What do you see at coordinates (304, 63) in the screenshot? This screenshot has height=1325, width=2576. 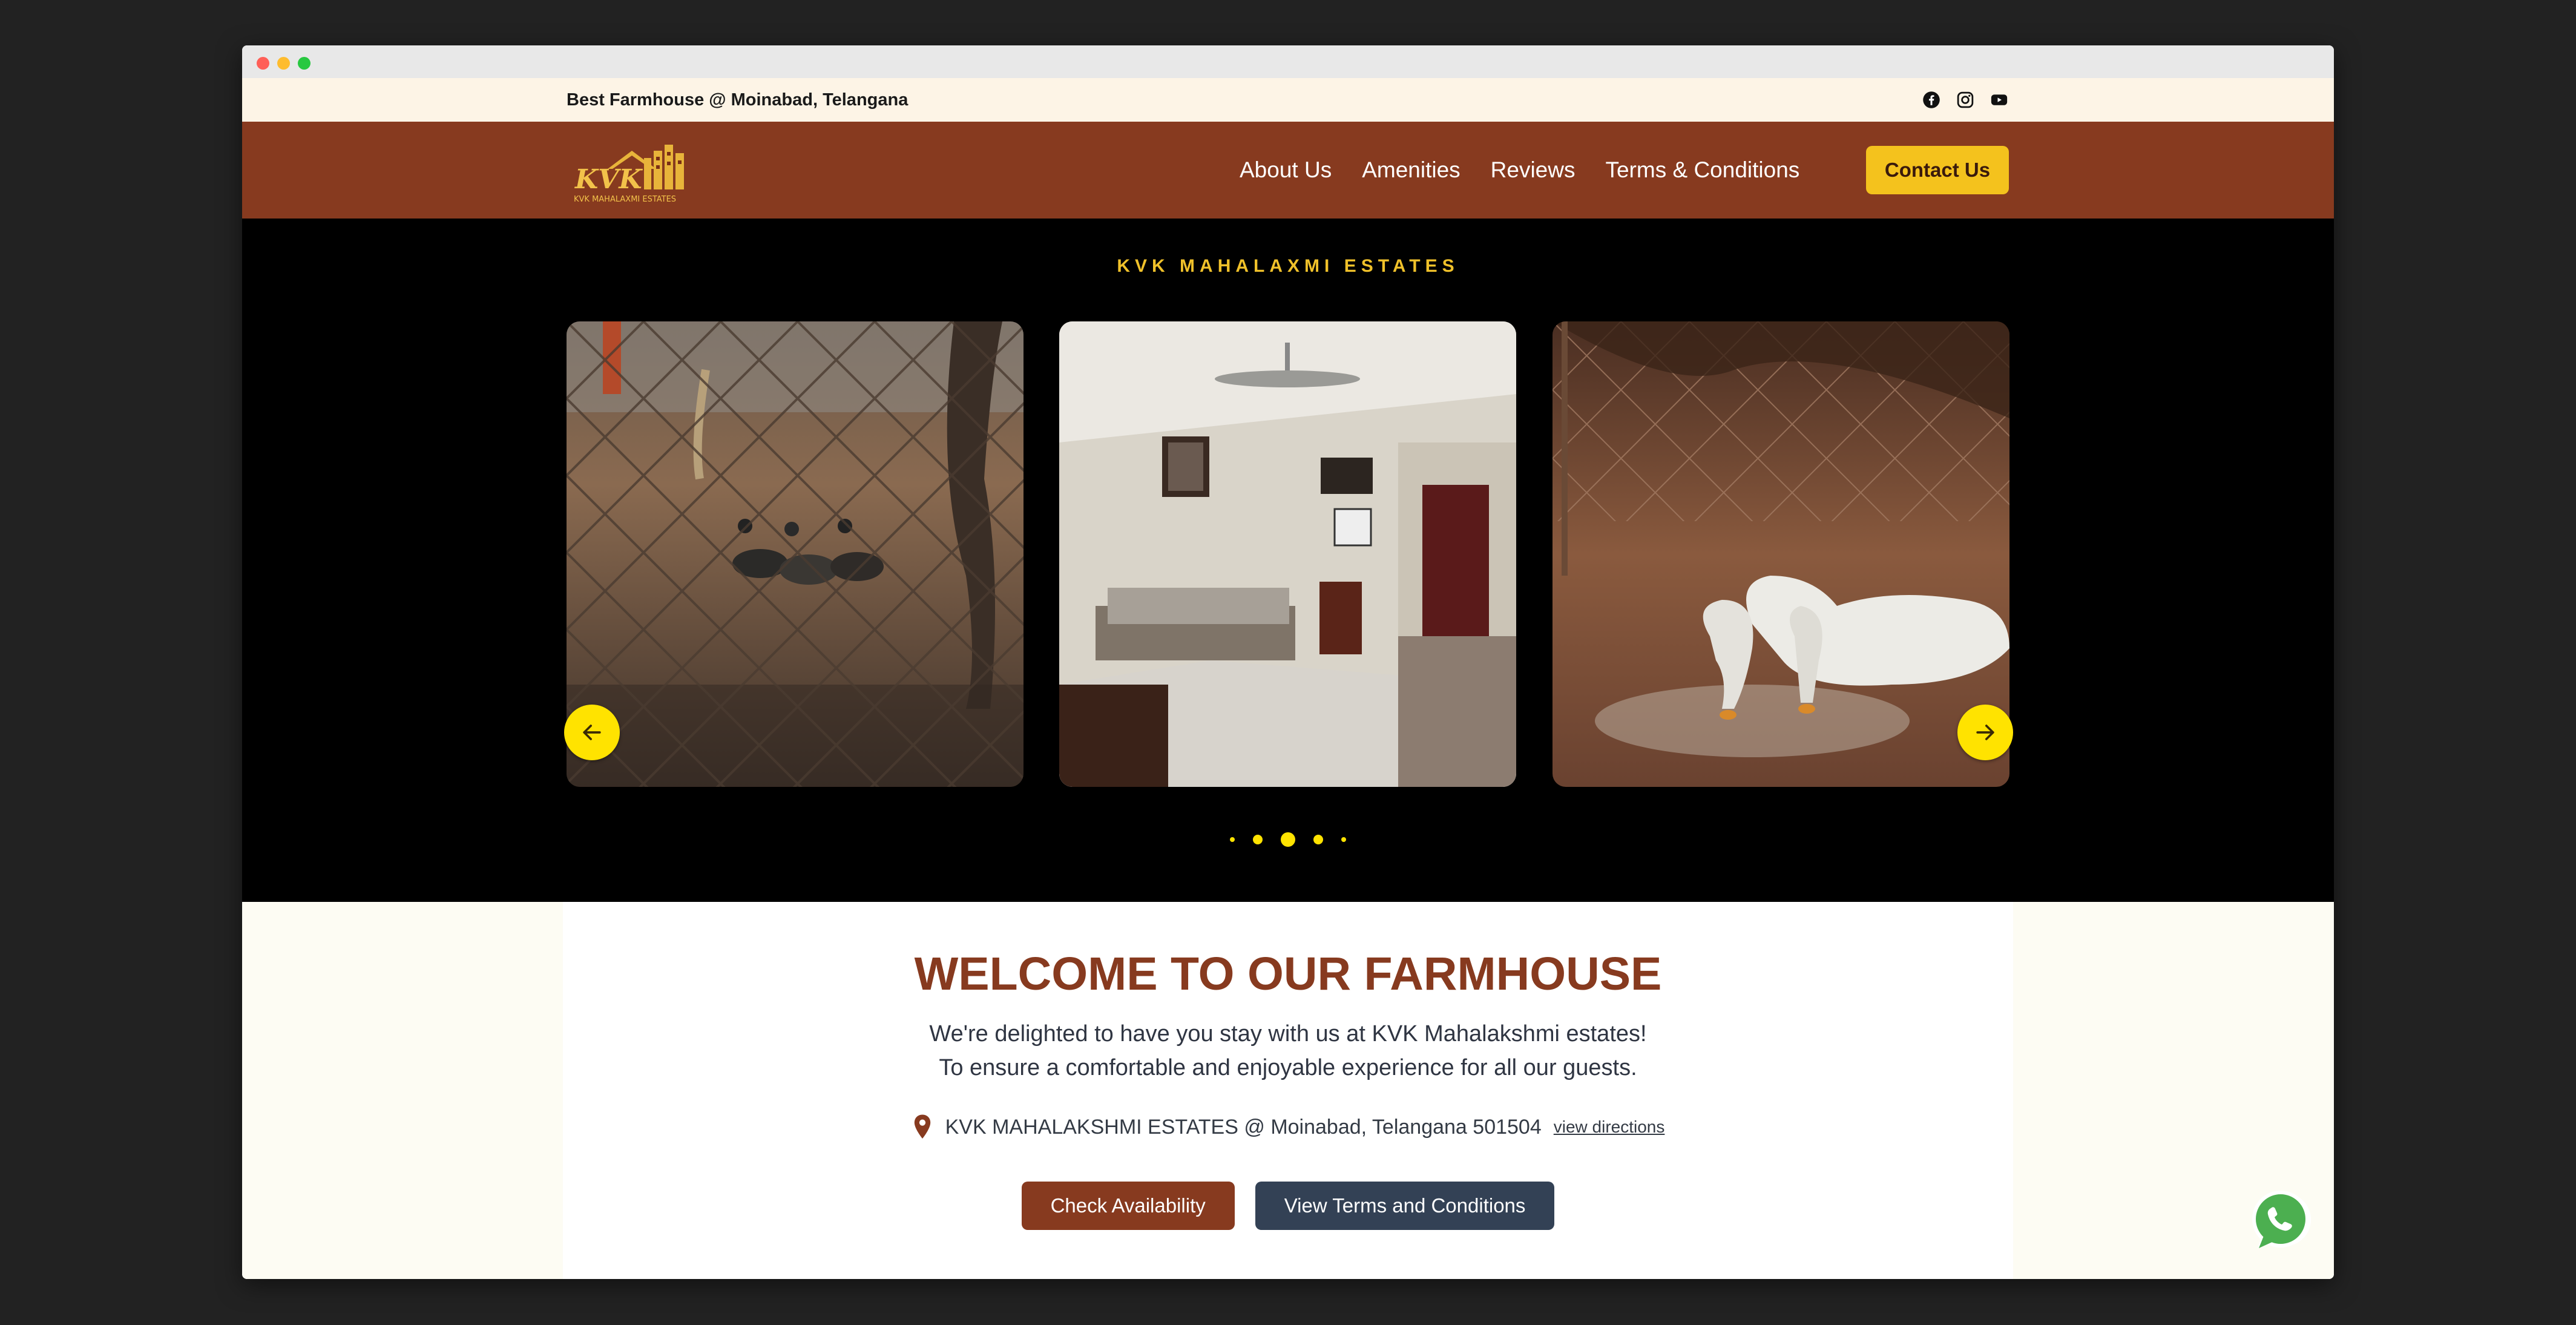 I see `maximize-window-button` at bounding box center [304, 63].